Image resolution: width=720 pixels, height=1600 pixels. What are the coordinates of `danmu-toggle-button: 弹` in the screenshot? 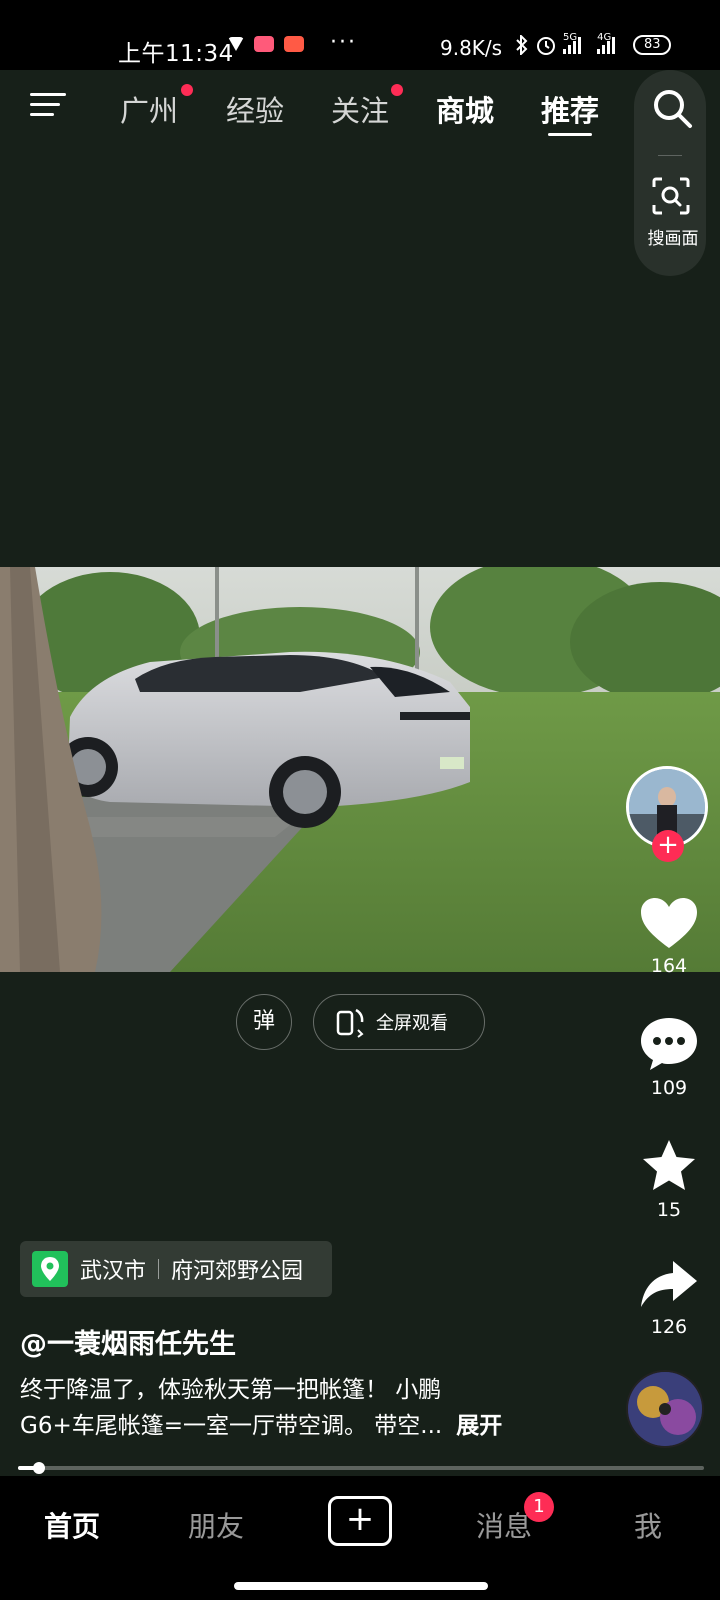 It's located at (264, 1022).